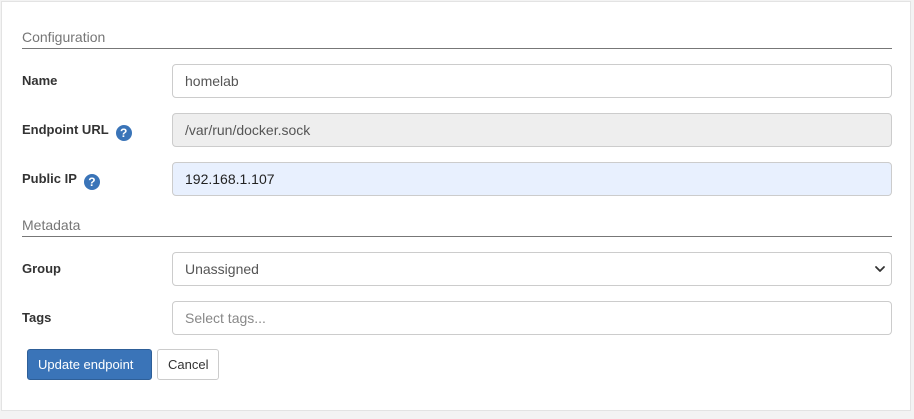 The height and width of the screenshot is (419, 914). I want to click on metadata-section-title: Metadata, so click(457, 226).